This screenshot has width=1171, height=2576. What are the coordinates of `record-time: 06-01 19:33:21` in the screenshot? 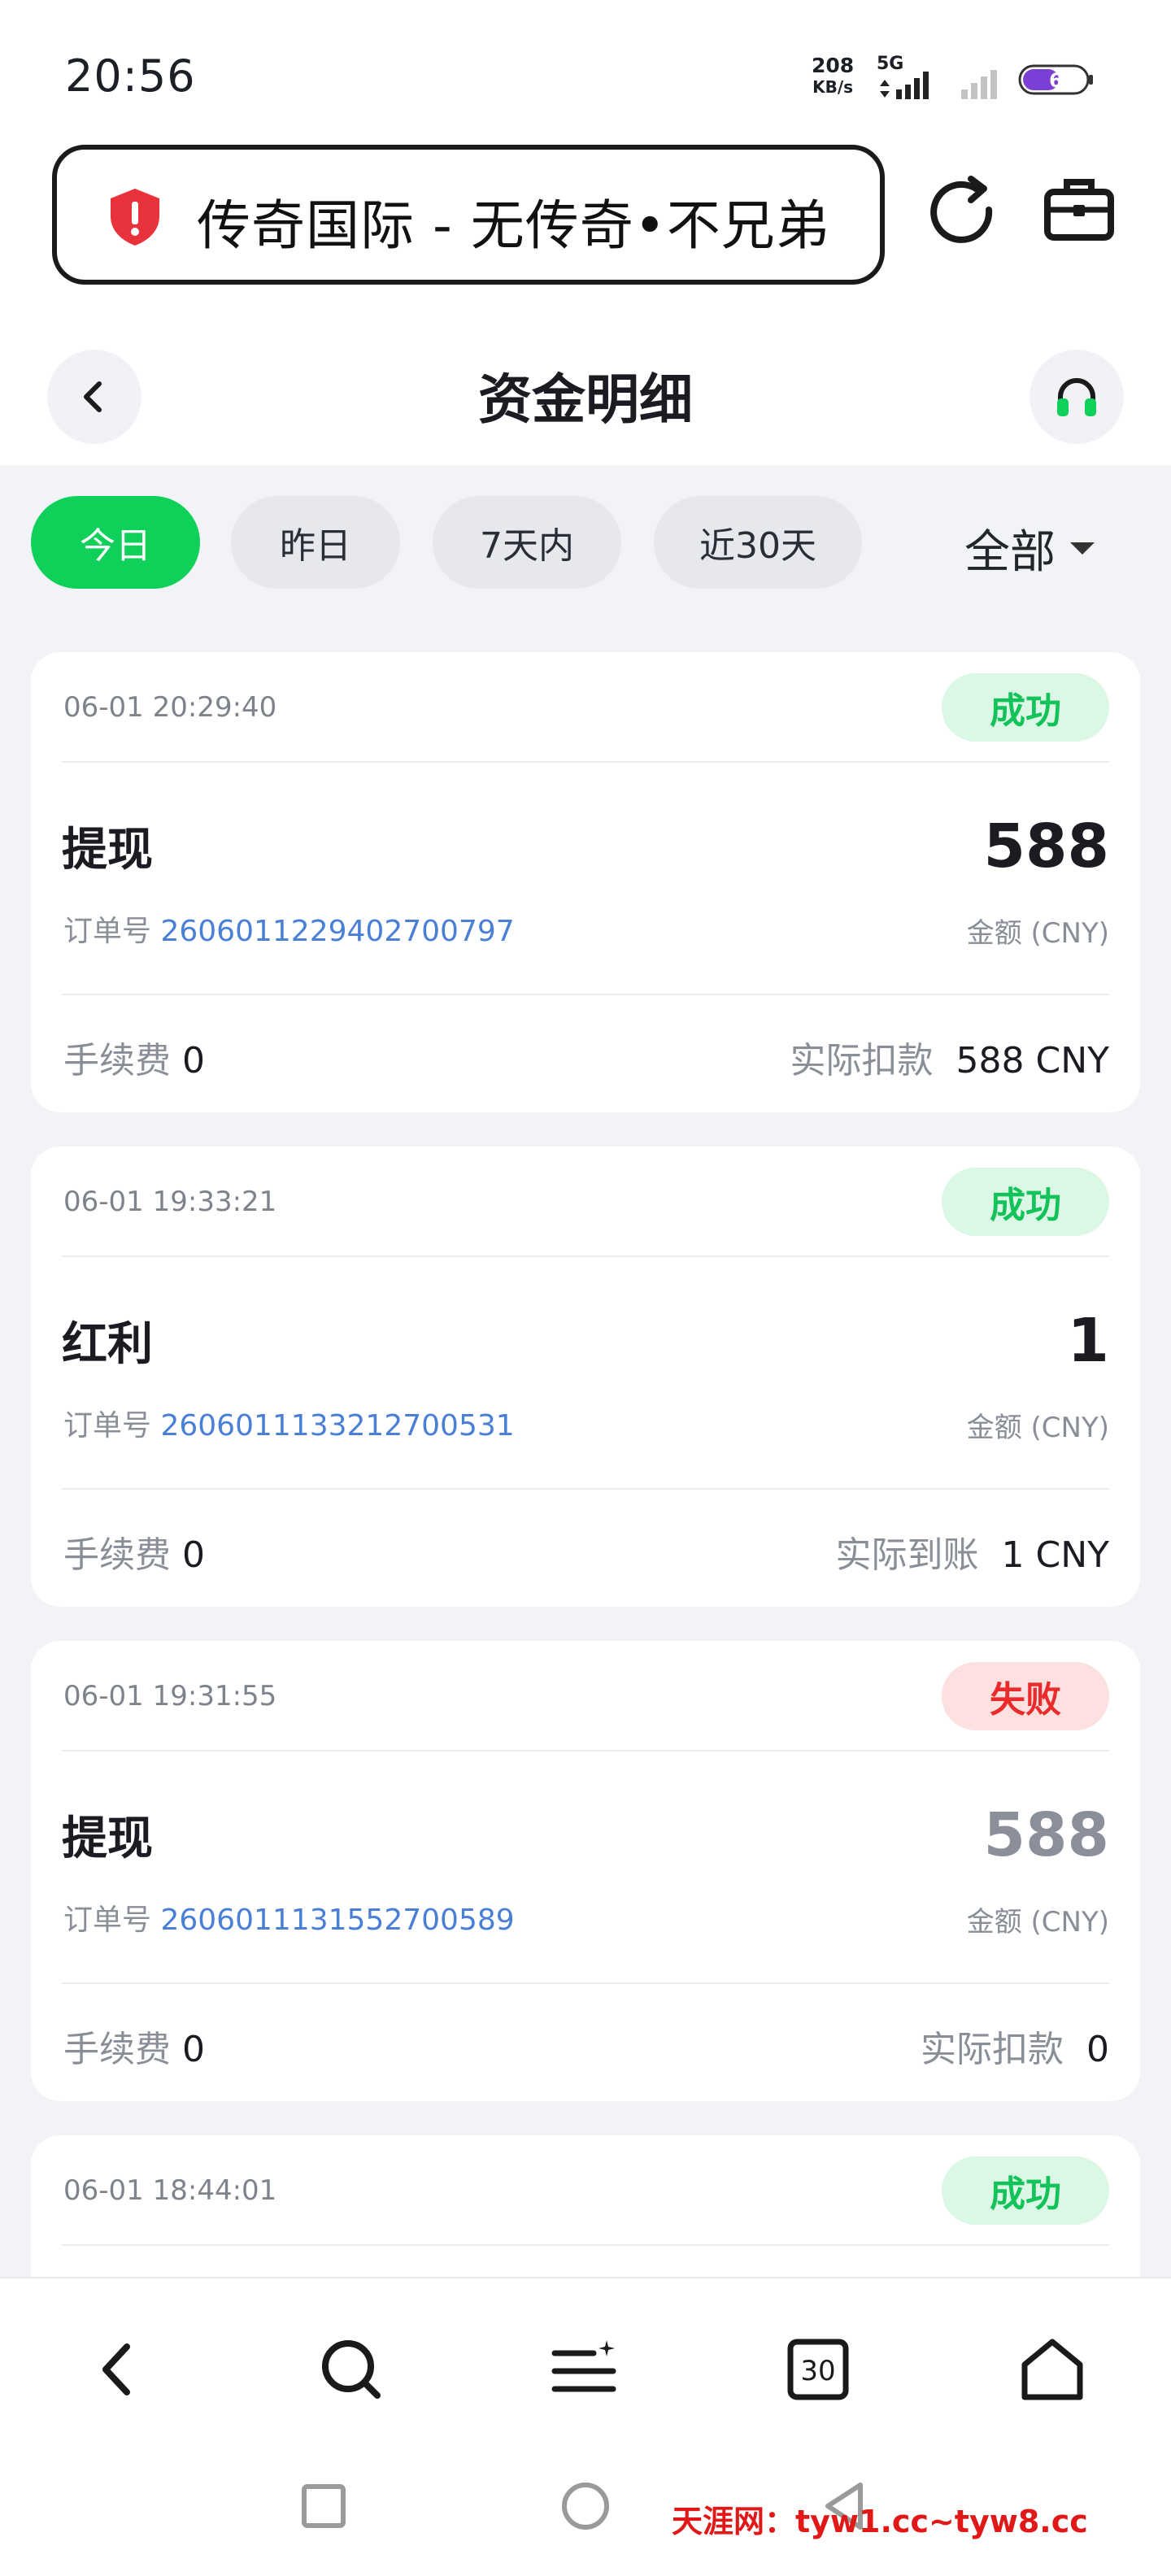 It's located at (170, 1202).